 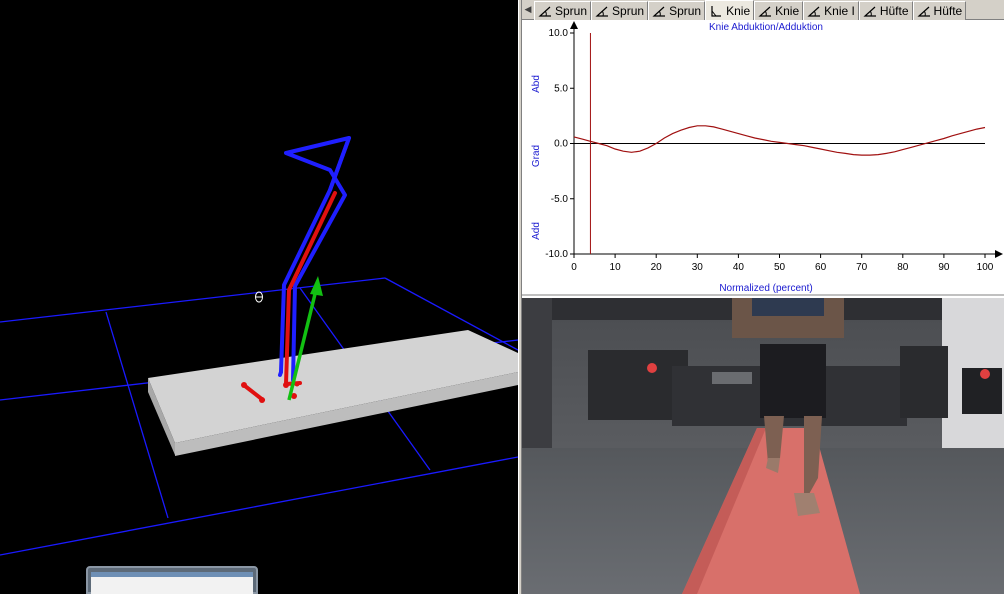 I want to click on x-tick-label: 80, so click(x=903, y=267).